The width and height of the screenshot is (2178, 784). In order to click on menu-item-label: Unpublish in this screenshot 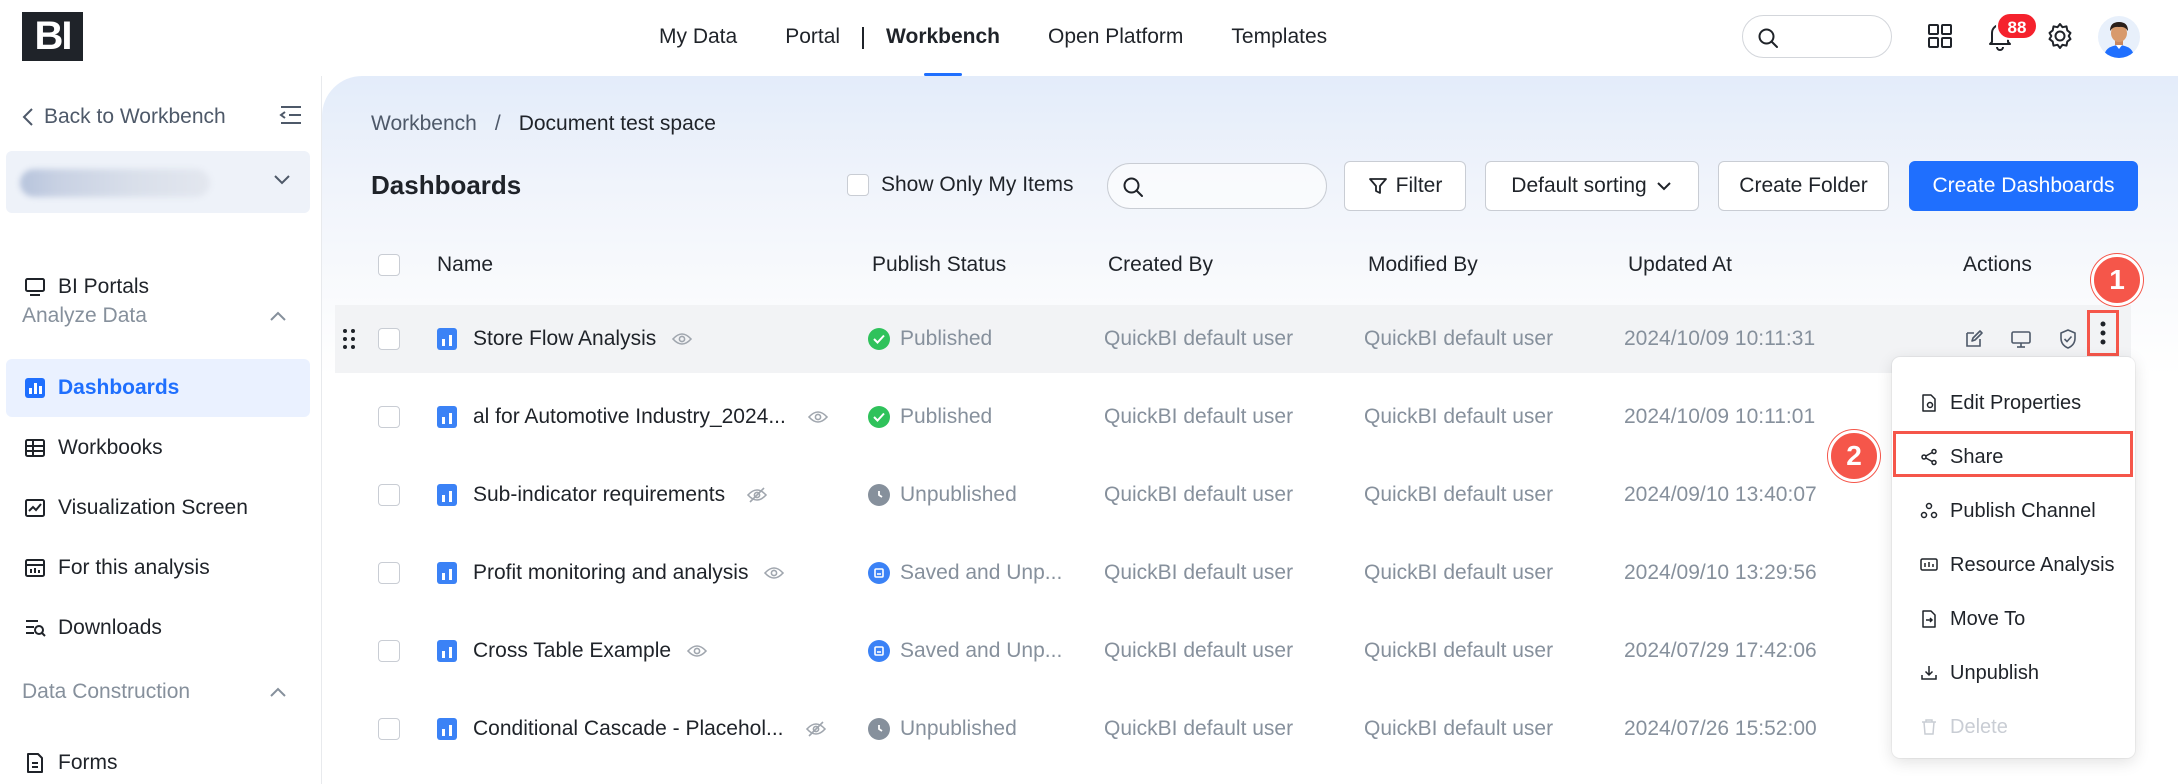, I will do `click(1994, 672)`.